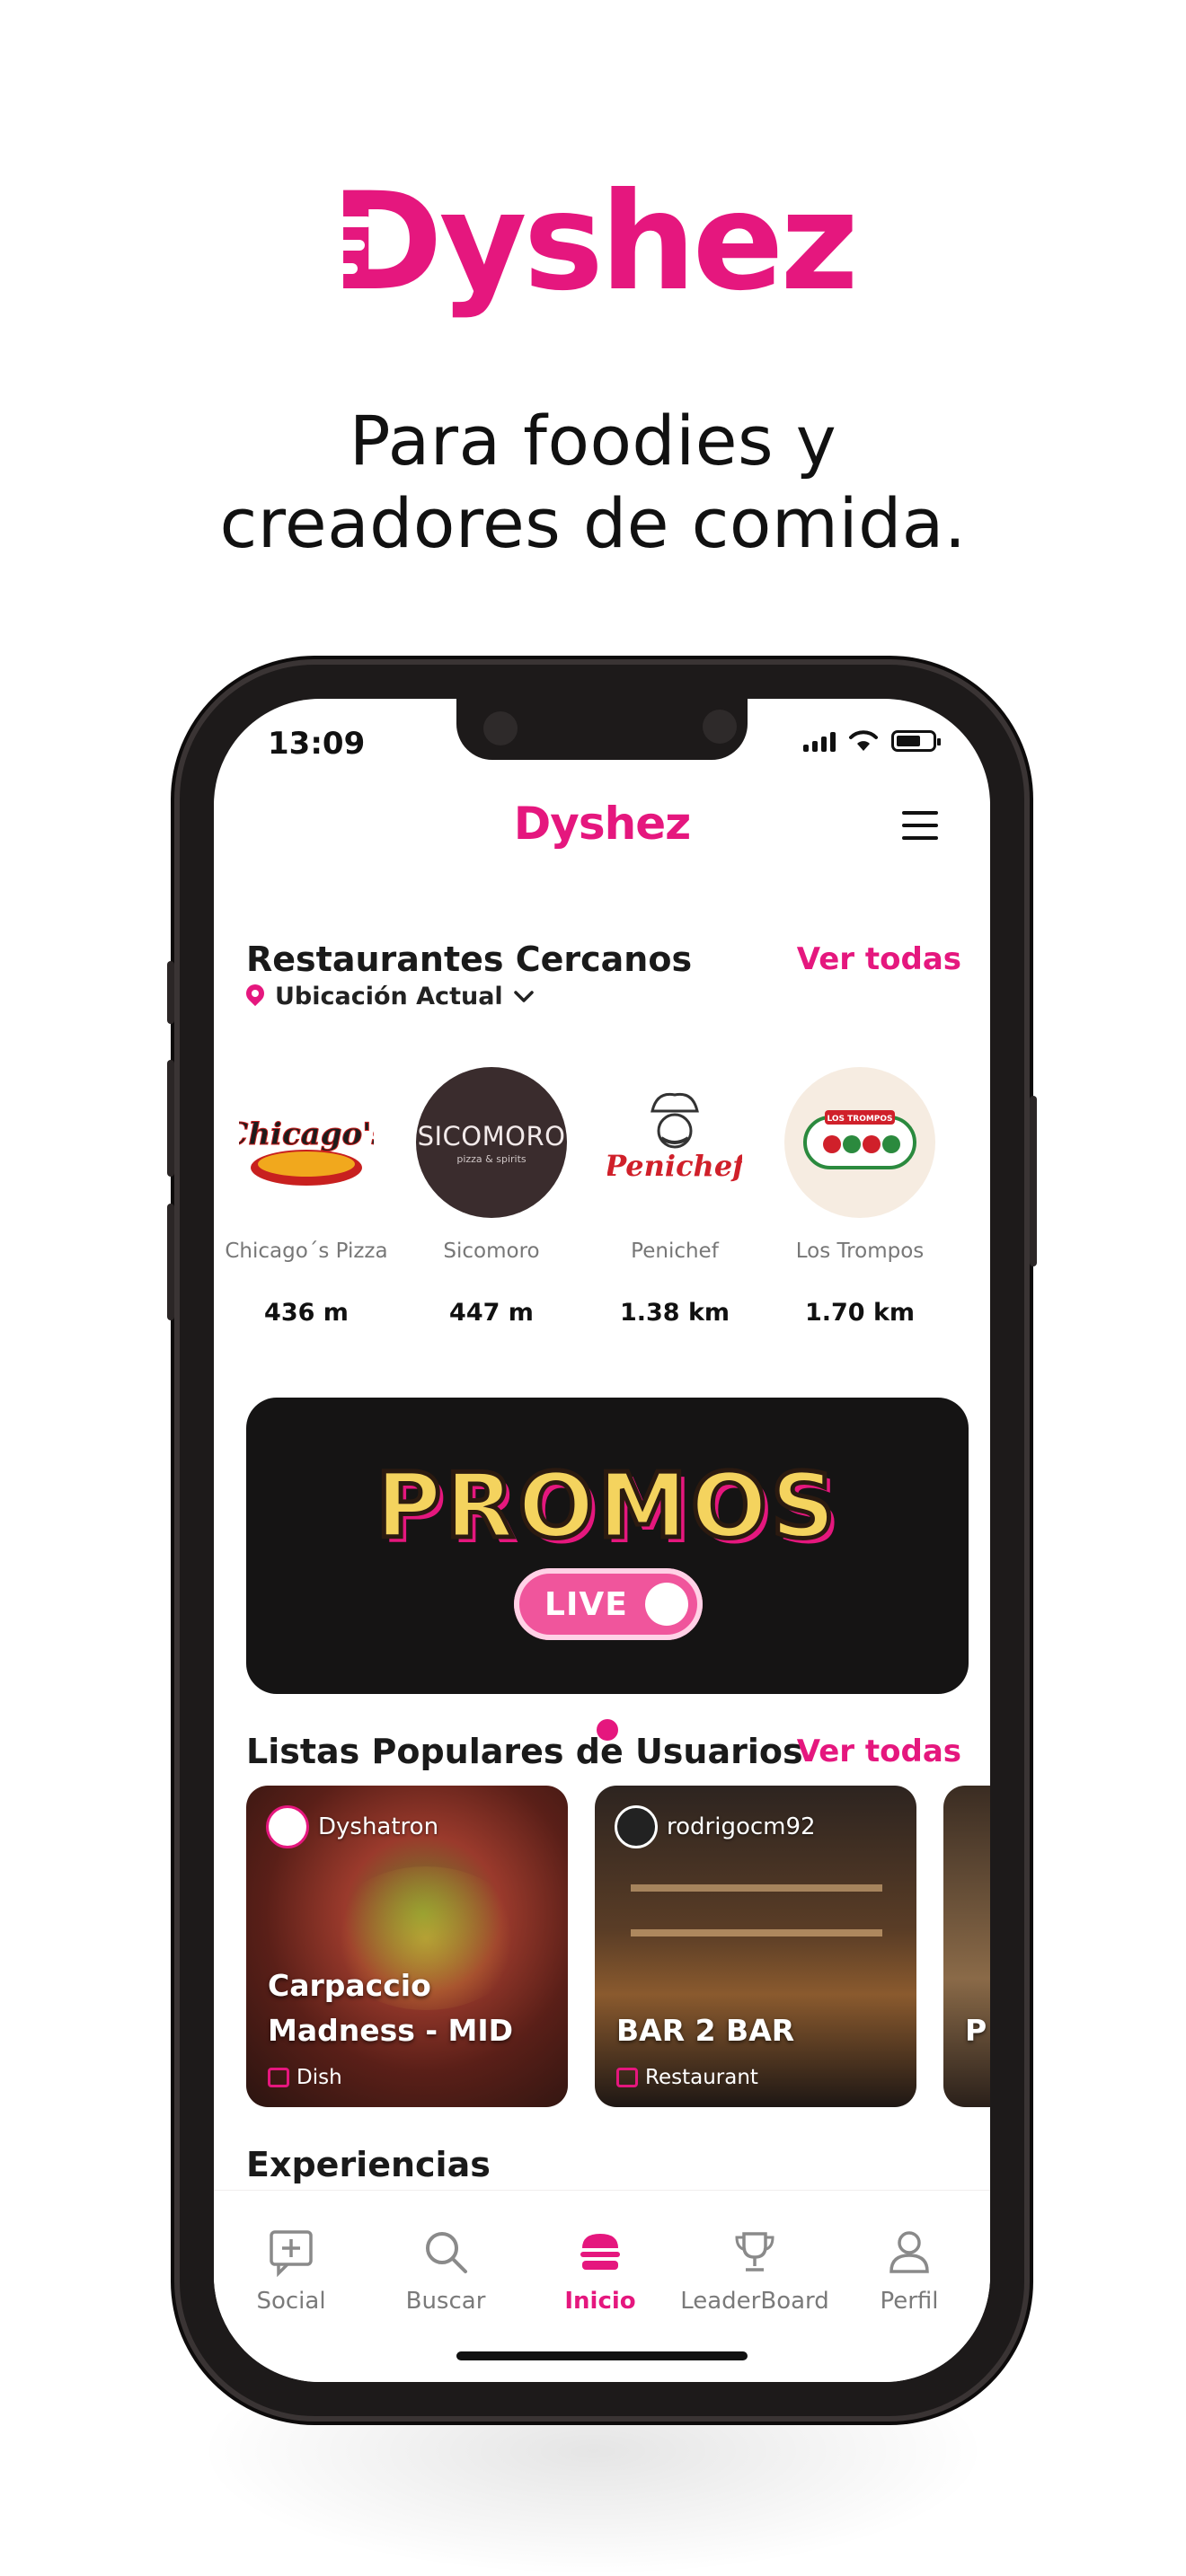 This screenshot has width=1186, height=2576. I want to click on battery-icon, so click(916, 741).